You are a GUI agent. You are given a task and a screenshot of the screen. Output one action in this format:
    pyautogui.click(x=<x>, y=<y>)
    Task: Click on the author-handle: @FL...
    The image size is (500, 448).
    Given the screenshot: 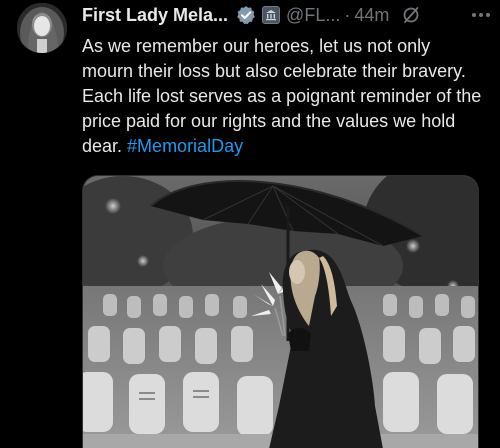 What is the action you would take?
    pyautogui.click(x=313, y=15)
    